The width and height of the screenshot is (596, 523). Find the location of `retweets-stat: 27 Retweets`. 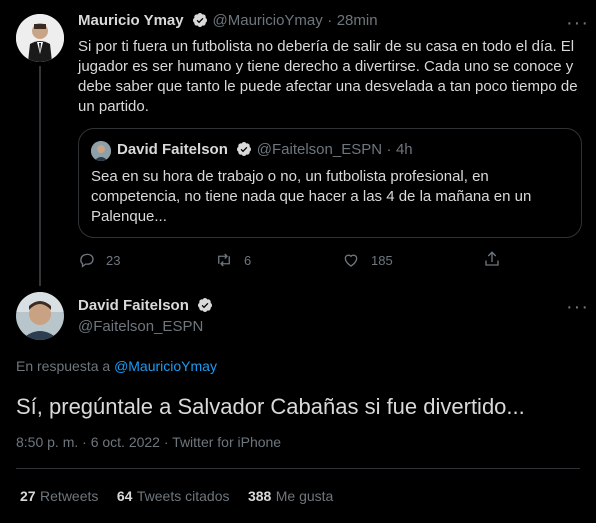

retweets-stat: 27 Retweets is located at coordinates (61, 496).